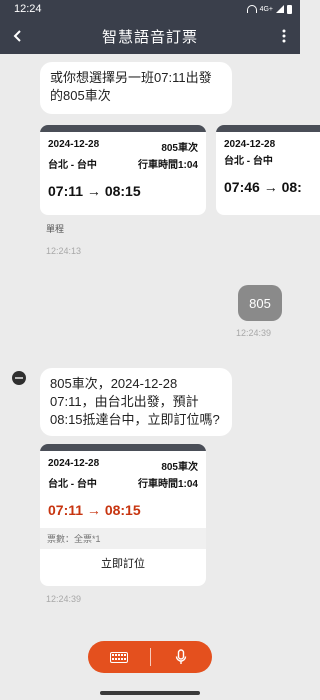 The image size is (320, 700). I want to click on bot-message-line: 08:15抵達台中，立即訂位嗎?, so click(135, 419).